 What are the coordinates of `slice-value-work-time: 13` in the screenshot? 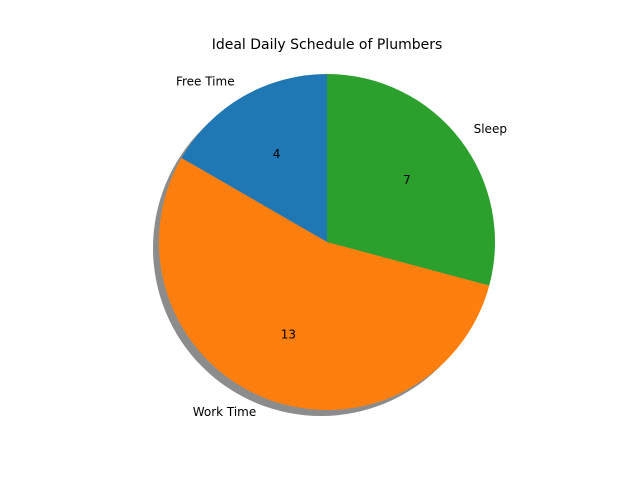 It's located at (288, 335).